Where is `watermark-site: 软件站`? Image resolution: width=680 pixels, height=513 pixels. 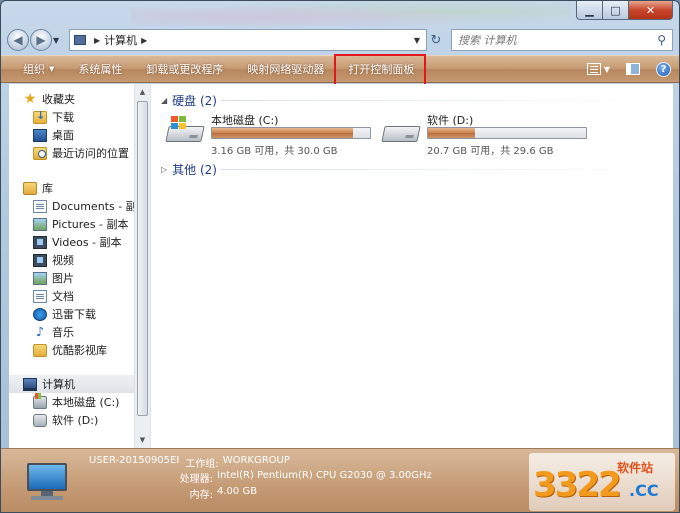 watermark-site: 软件站 is located at coordinates (635, 468).